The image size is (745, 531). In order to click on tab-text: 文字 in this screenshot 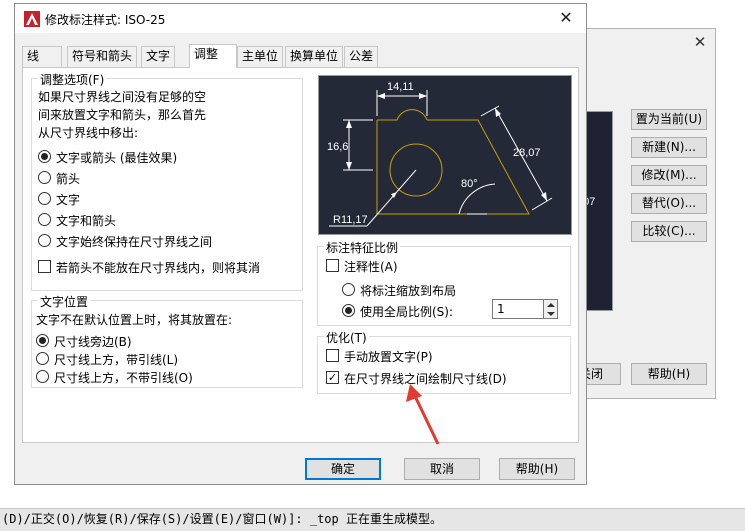, I will do `click(158, 56)`.